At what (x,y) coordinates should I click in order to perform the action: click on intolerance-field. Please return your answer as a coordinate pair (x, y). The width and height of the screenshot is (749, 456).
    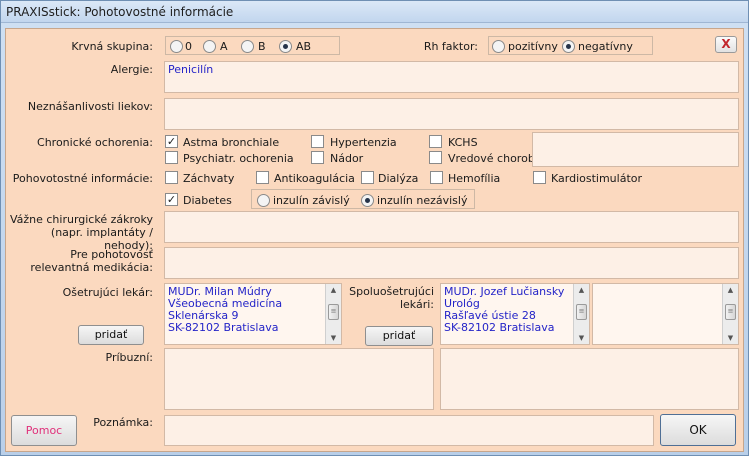
    Looking at the image, I should click on (451, 114).